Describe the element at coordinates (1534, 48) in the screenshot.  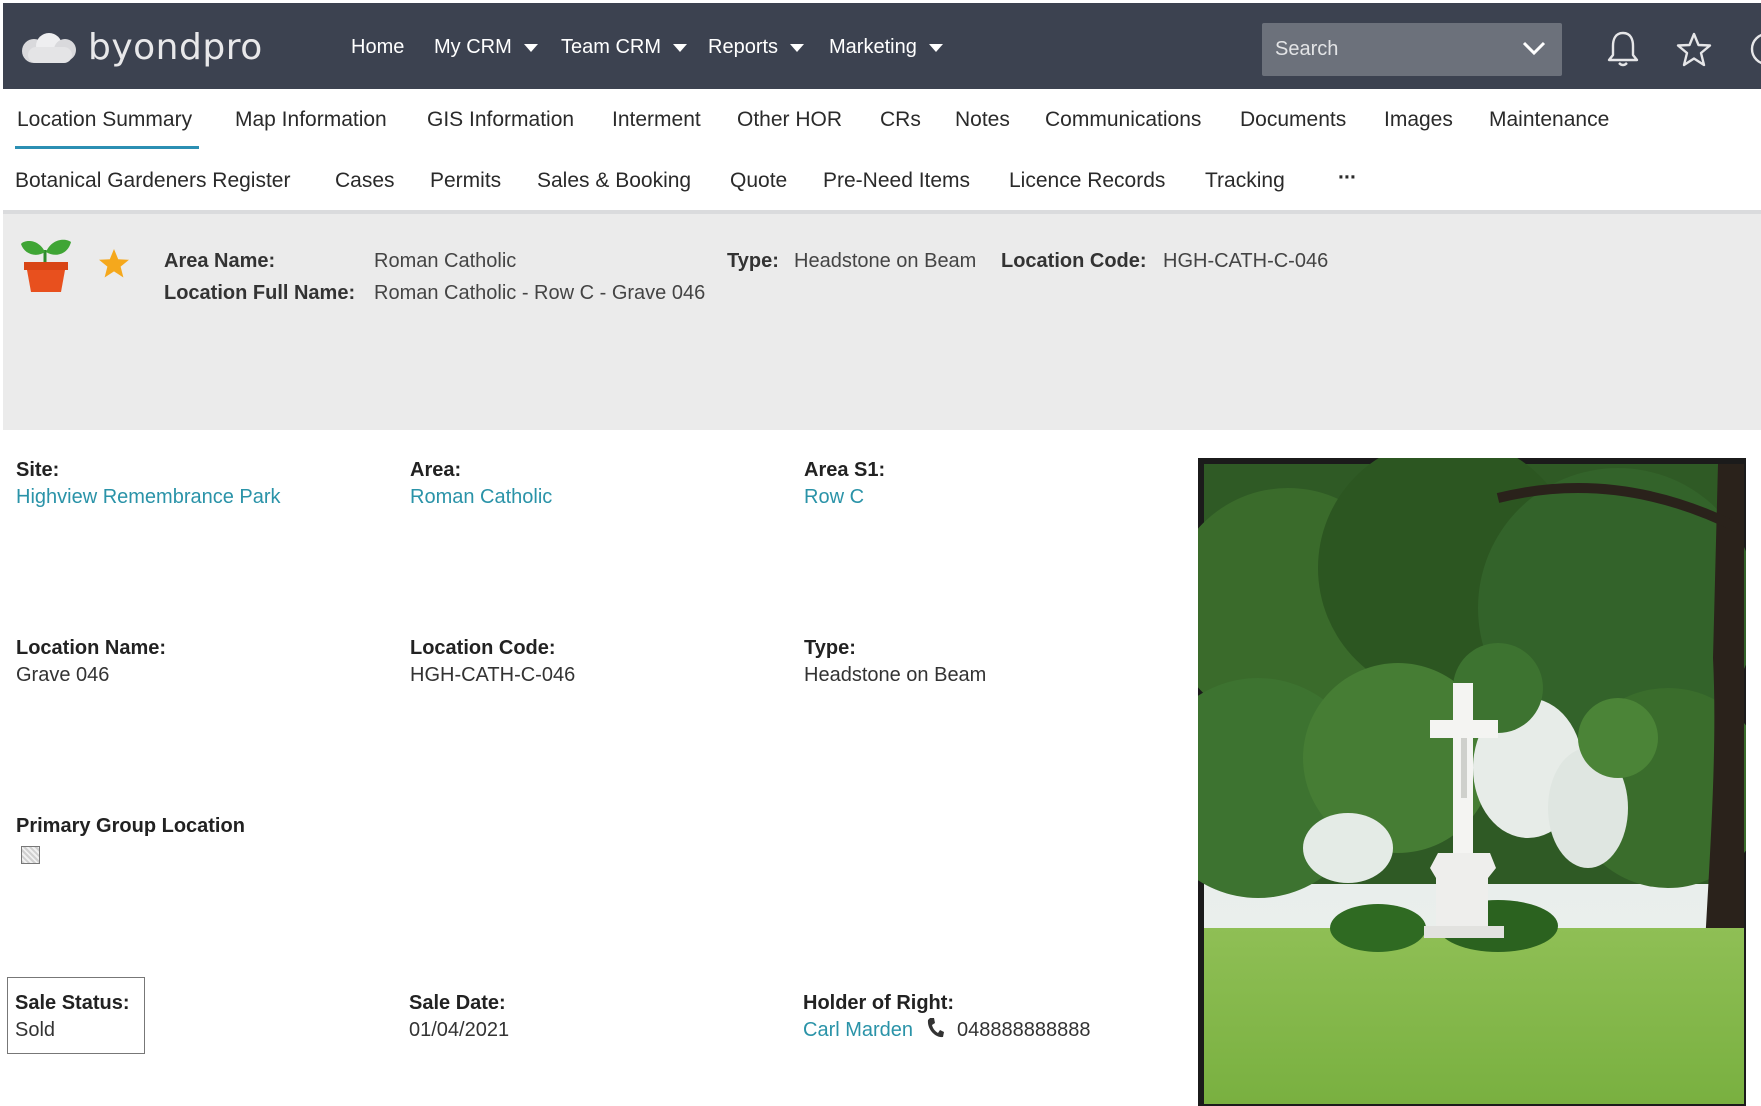
I see `chevron-down-icon` at that location.